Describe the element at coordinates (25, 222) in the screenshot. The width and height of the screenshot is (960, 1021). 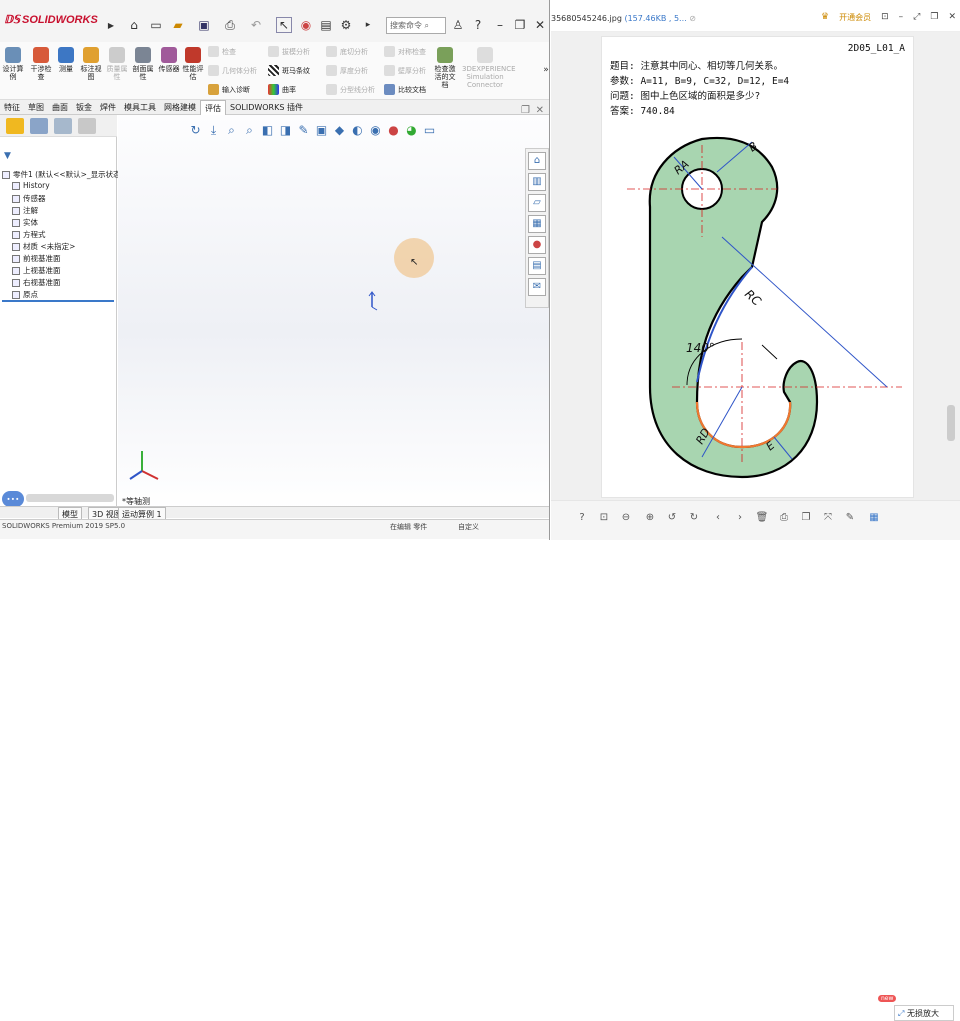
I see `tree-item: 实体` at that location.